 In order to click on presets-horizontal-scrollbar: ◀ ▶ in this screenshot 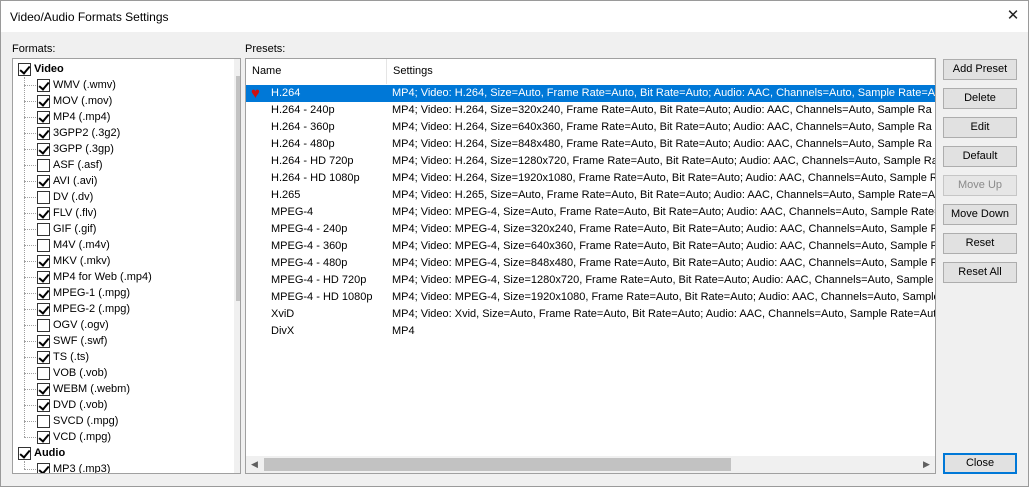, I will do `click(590, 464)`.